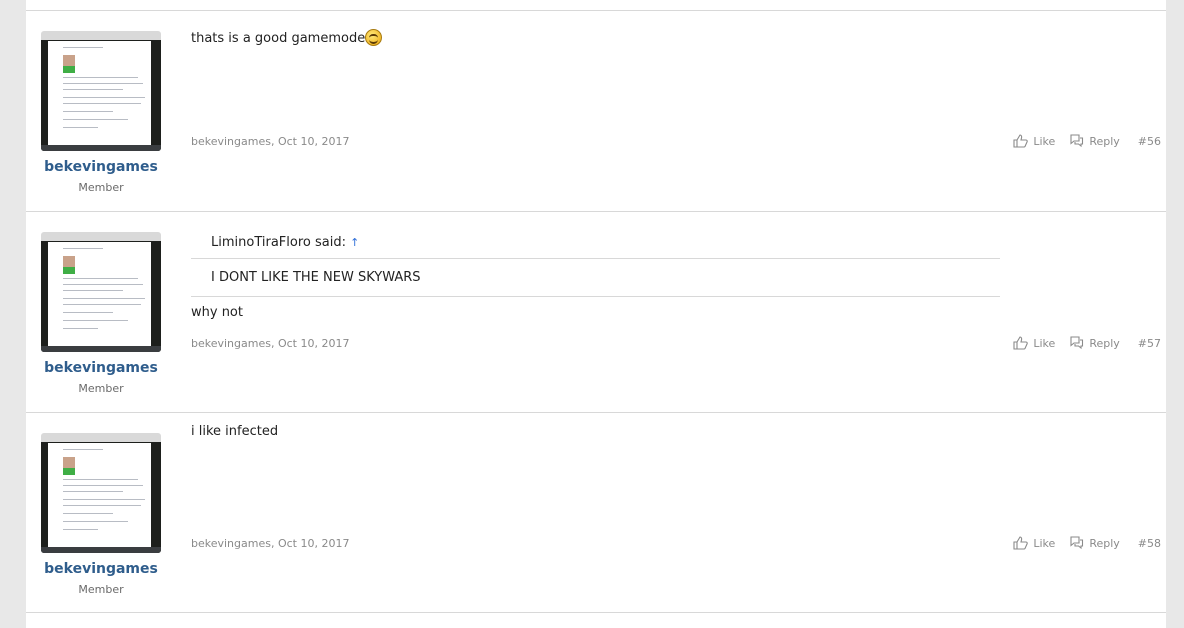  I want to click on post-message: thats is a good gamemode, so click(287, 38).